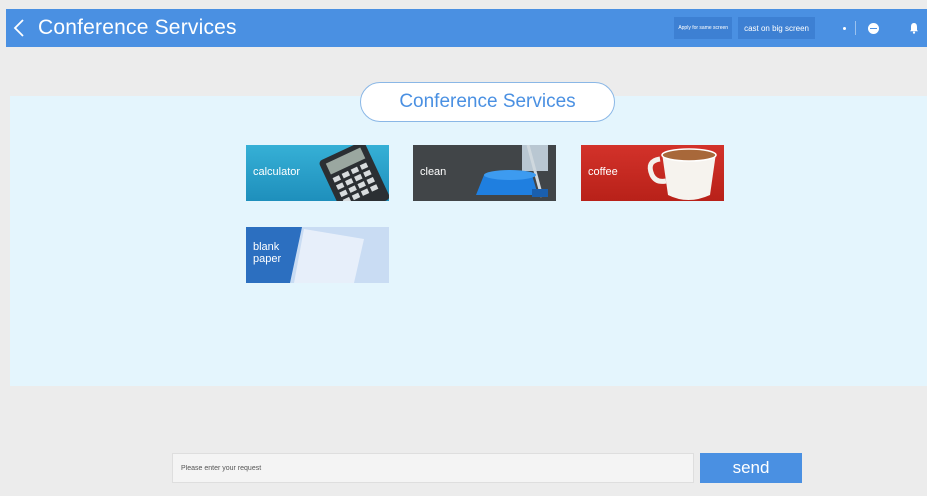  I want to click on calculator-icon, so click(354, 173).